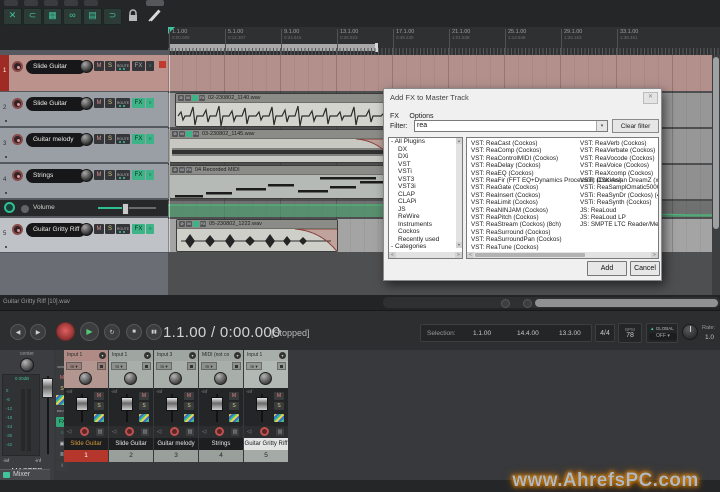 This screenshot has height=492, width=720. I want to click on tree-vertical-scrollbar: ▲ ▼, so click(459, 193).